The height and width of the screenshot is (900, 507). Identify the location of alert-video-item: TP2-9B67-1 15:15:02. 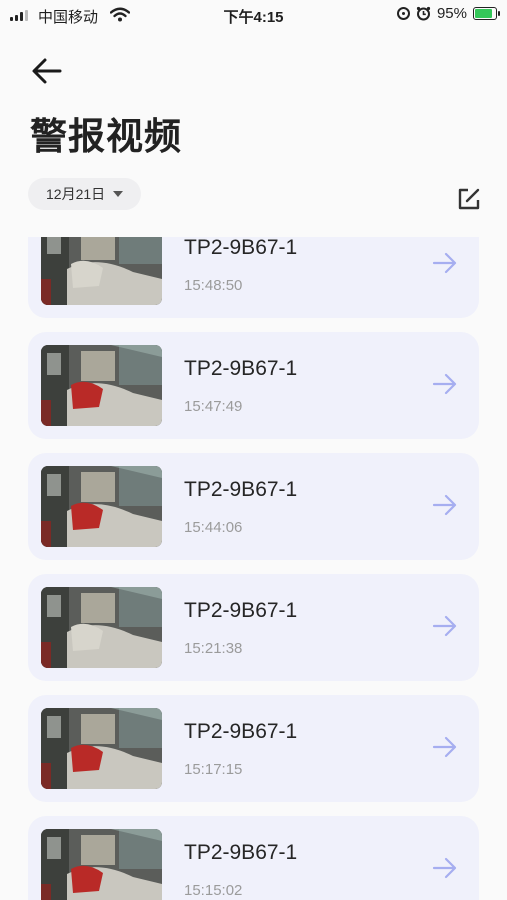
(253, 858).